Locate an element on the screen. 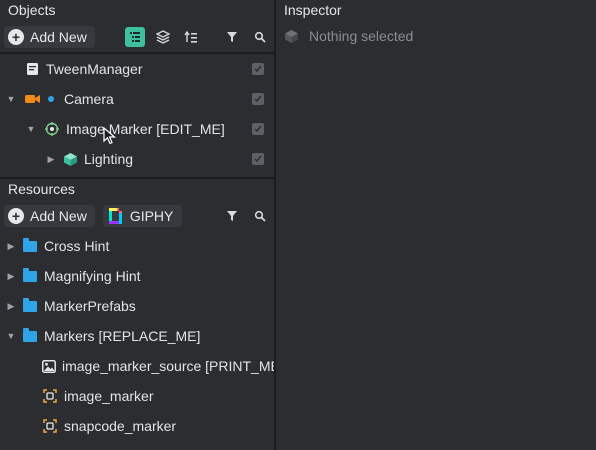 The height and width of the screenshot is (450, 596). resource-row-label: snapcode_marker is located at coordinates (120, 426).